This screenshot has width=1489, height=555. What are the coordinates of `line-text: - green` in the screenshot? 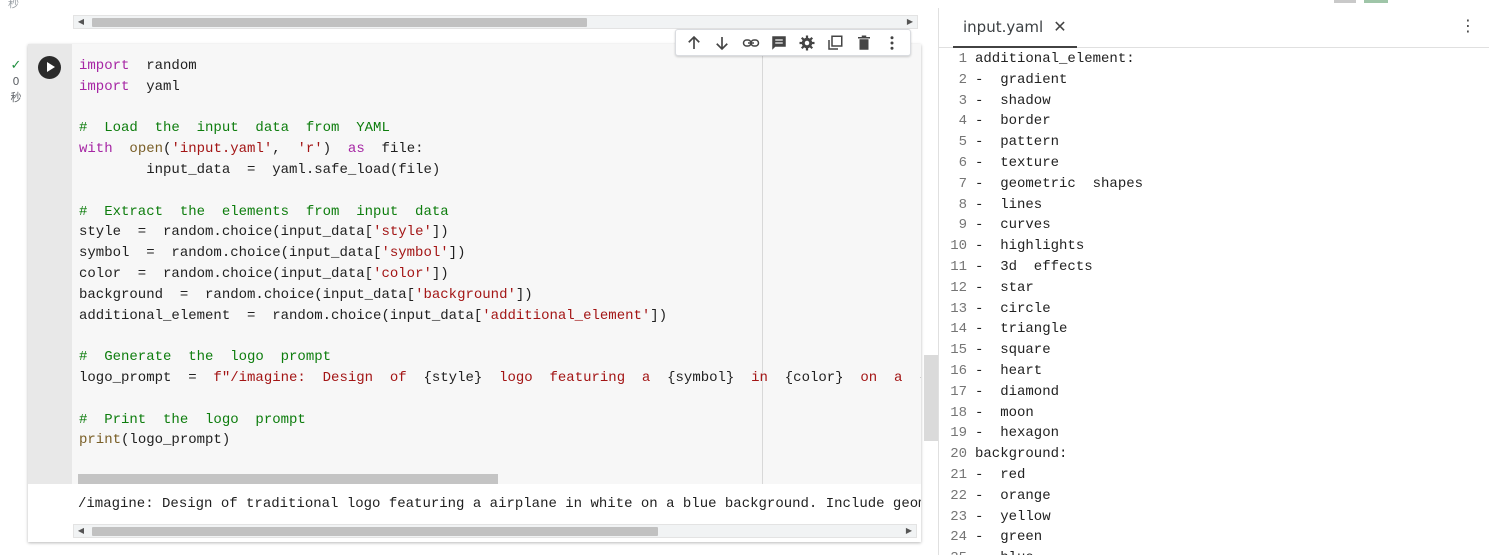 It's located at (1009, 537).